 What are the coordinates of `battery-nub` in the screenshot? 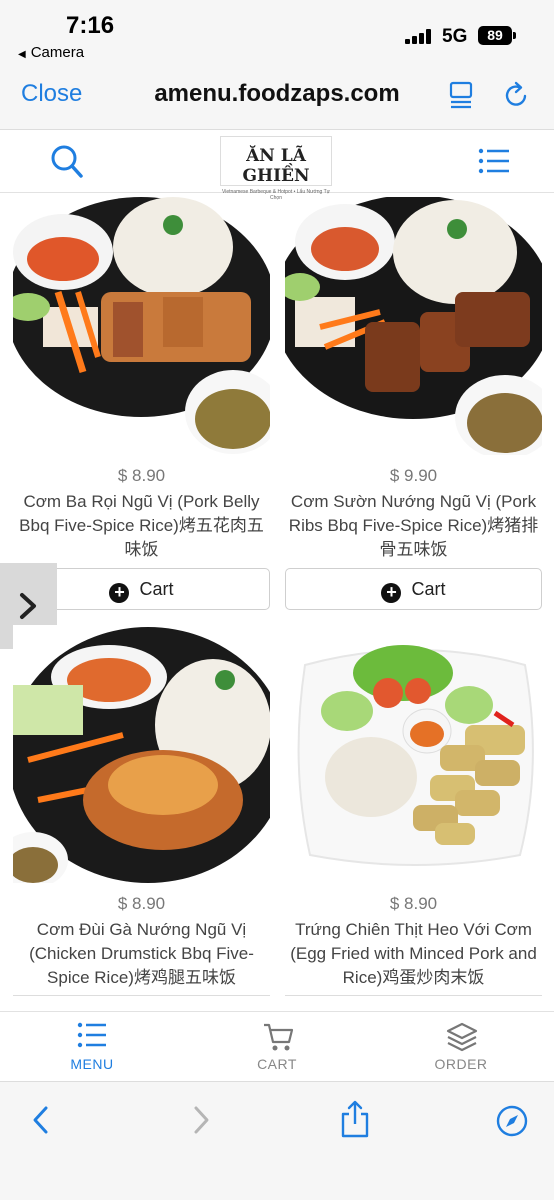 It's located at (514, 35).